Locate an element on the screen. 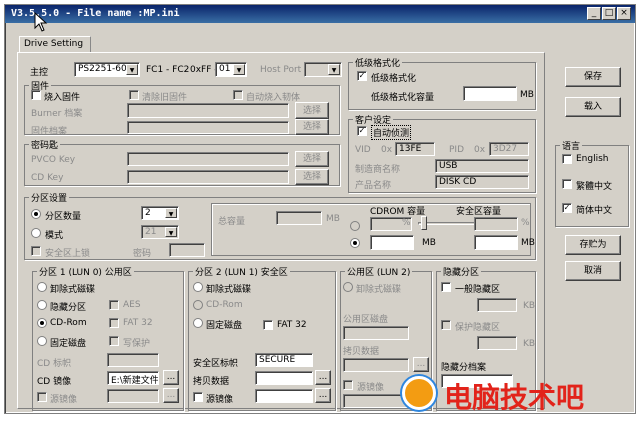  mode-radio is located at coordinates (36, 233).